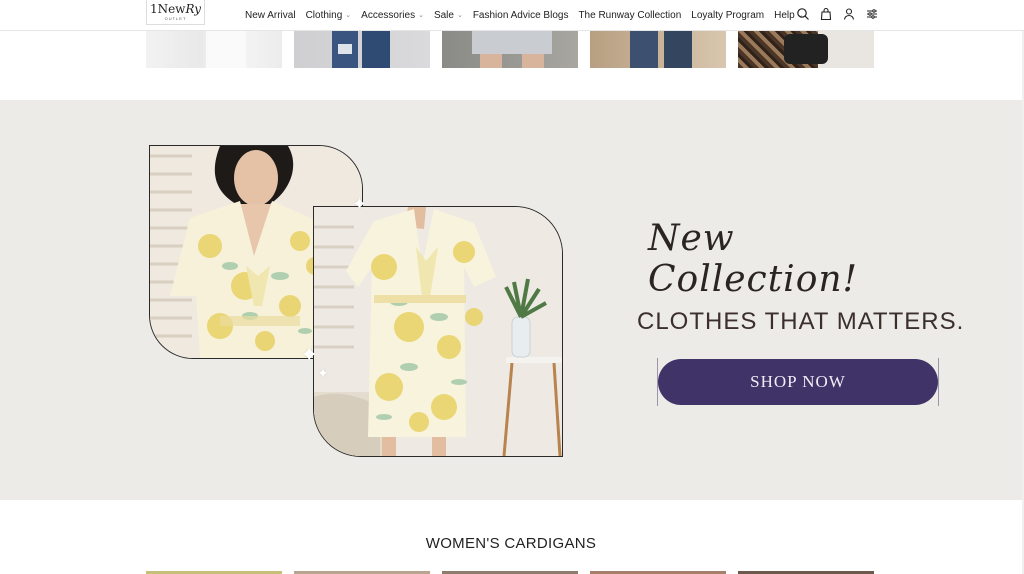 This screenshot has width=1024, height=574. I want to click on nav-item-runway-collection: The Runway Collection, so click(629, 15).